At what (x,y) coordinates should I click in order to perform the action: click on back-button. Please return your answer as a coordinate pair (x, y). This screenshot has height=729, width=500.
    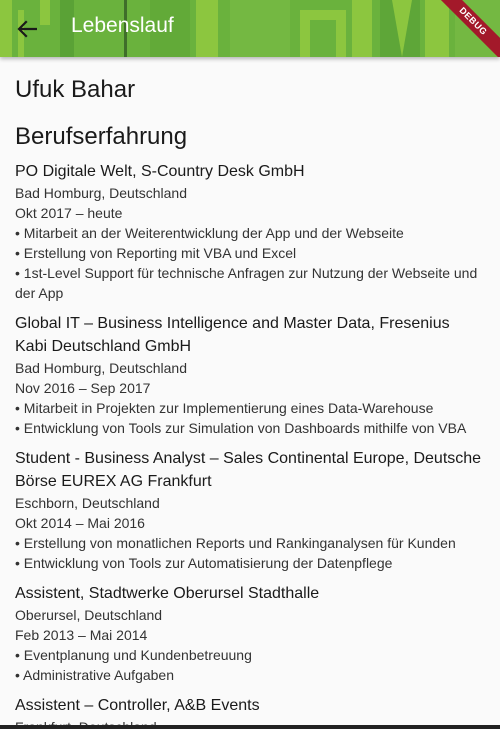
    Looking at the image, I should click on (27, 29).